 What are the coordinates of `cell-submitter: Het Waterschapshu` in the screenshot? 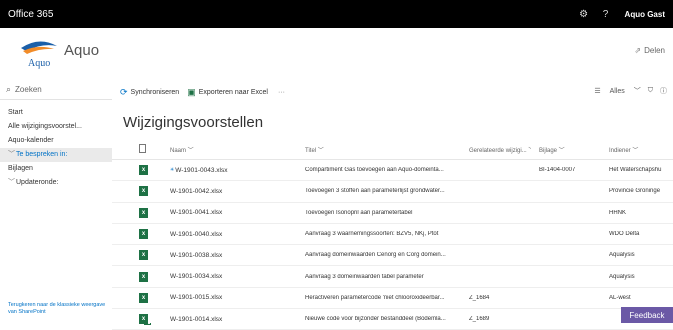 It's located at (637, 170).